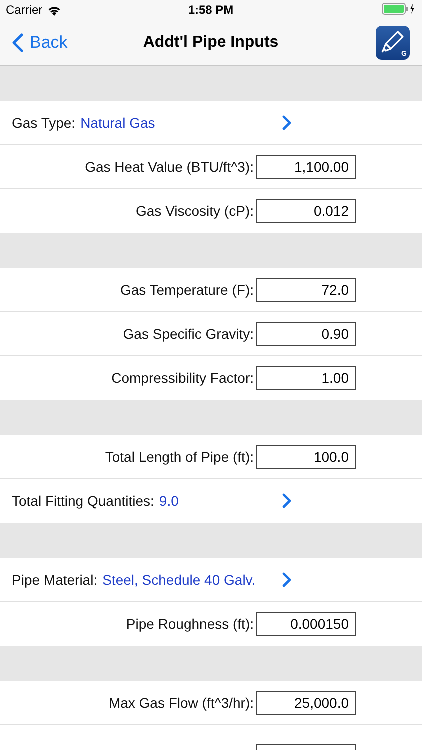 The width and height of the screenshot is (422, 750). I want to click on input-field: 25,000.0, so click(306, 702).